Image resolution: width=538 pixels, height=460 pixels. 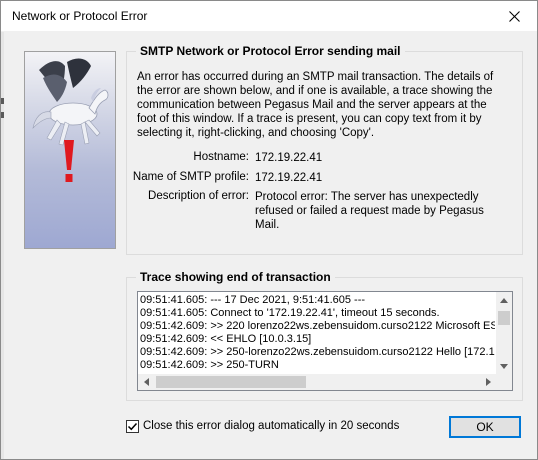 What do you see at coordinates (317, 339) in the screenshot?
I see `trace-line: 09:51:42.609: << EHLO [10.0.3.15]` at bounding box center [317, 339].